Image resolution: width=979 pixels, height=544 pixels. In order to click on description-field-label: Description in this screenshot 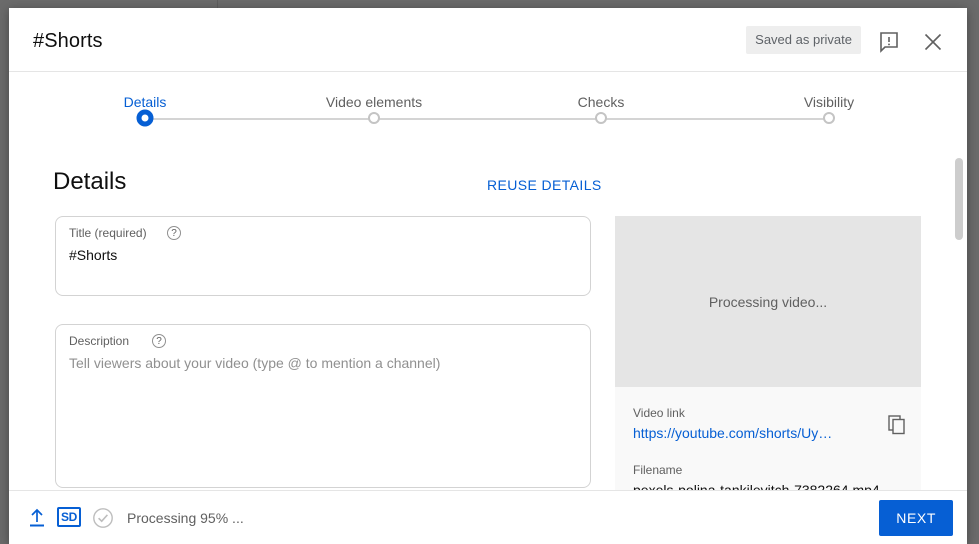, I will do `click(99, 341)`.